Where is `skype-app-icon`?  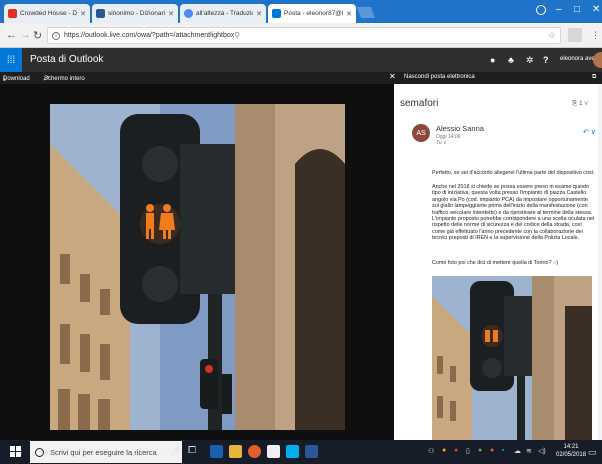 skype-app-icon is located at coordinates (292, 451).